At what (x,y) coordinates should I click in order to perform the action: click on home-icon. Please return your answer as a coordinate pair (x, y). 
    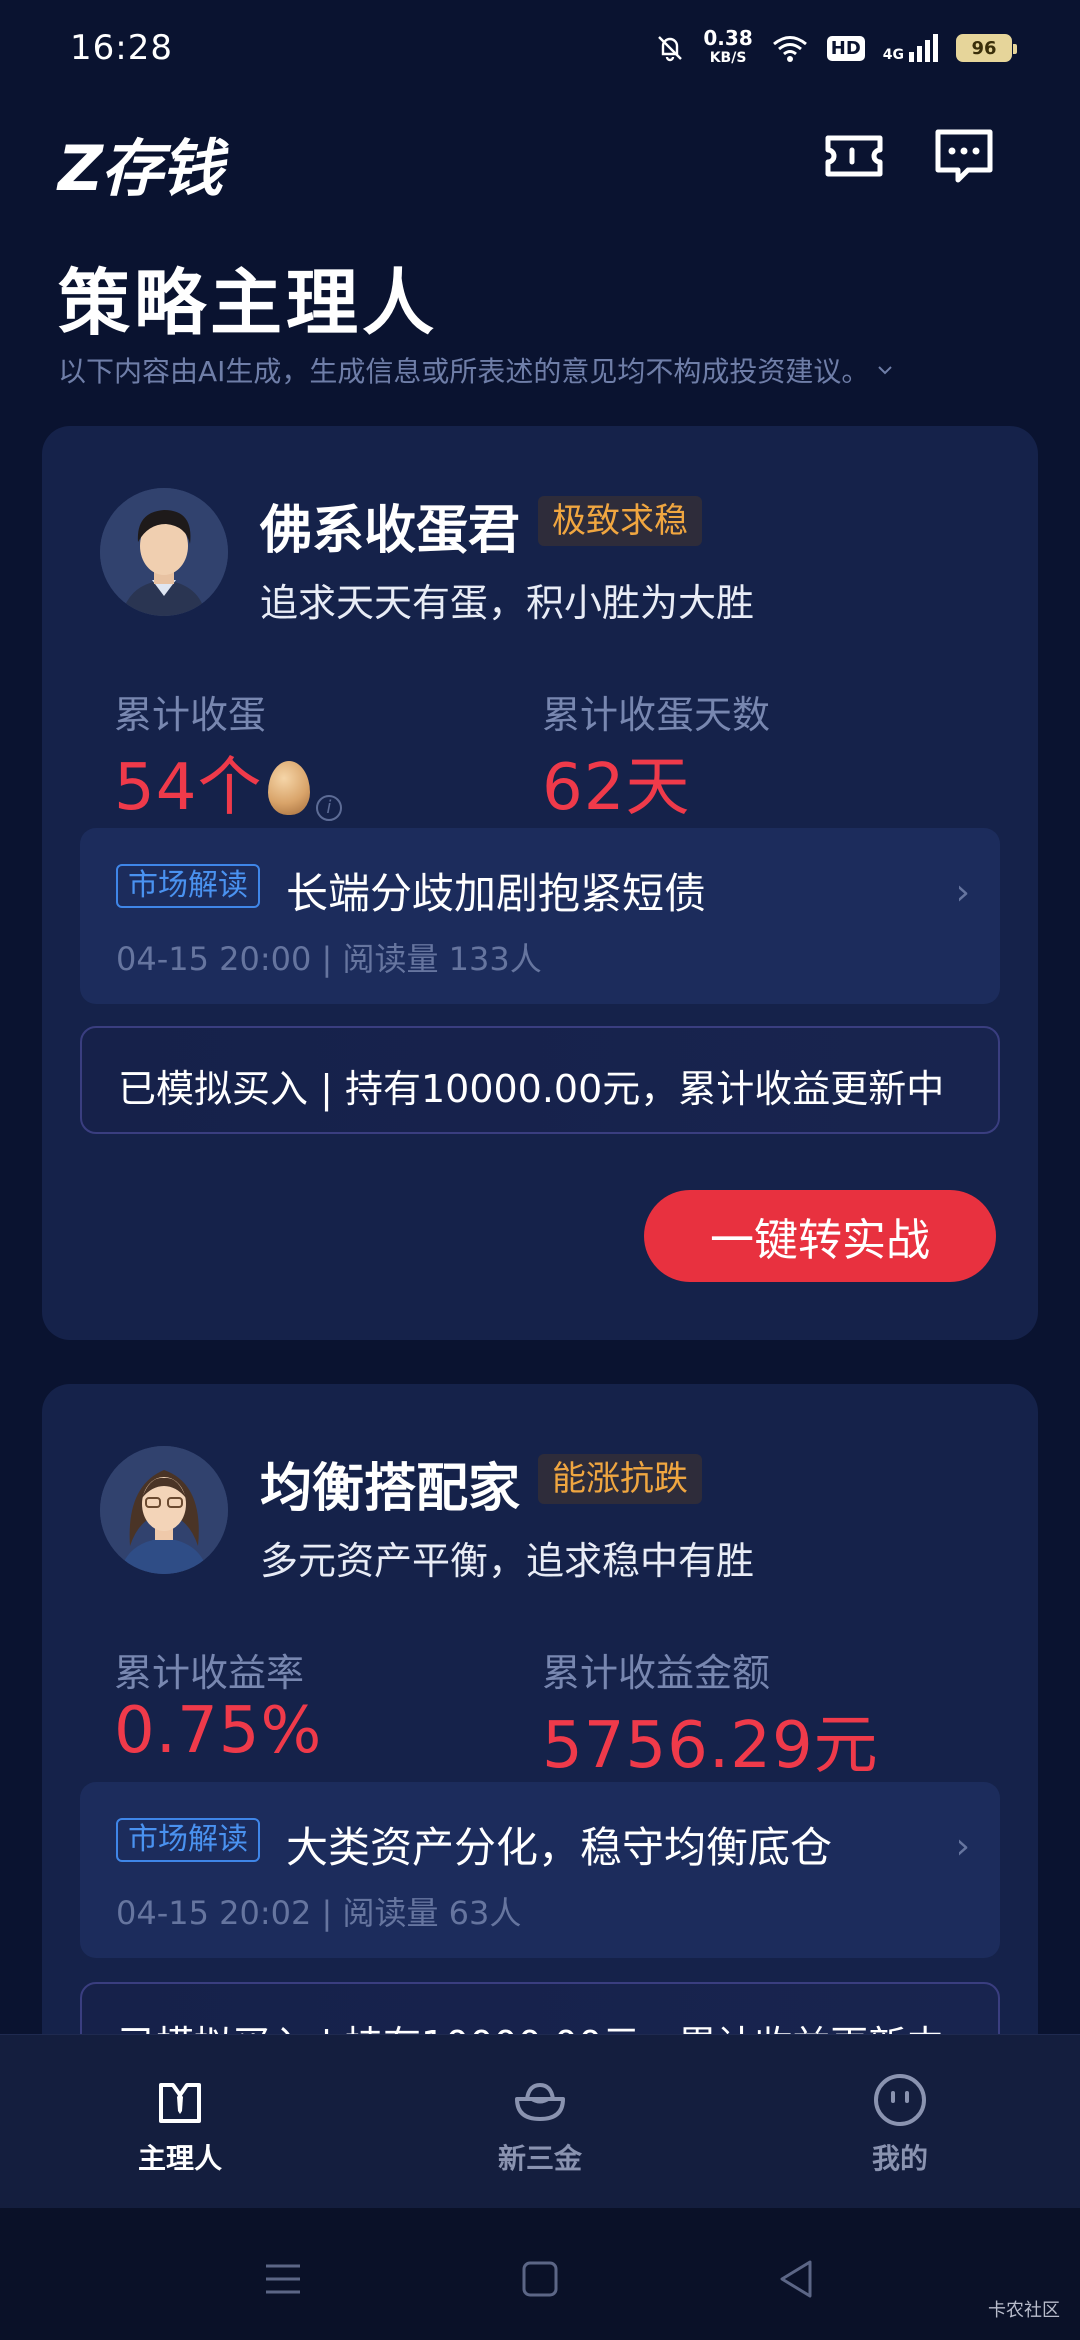
    Looking at the image, I should click on (540, 2279).